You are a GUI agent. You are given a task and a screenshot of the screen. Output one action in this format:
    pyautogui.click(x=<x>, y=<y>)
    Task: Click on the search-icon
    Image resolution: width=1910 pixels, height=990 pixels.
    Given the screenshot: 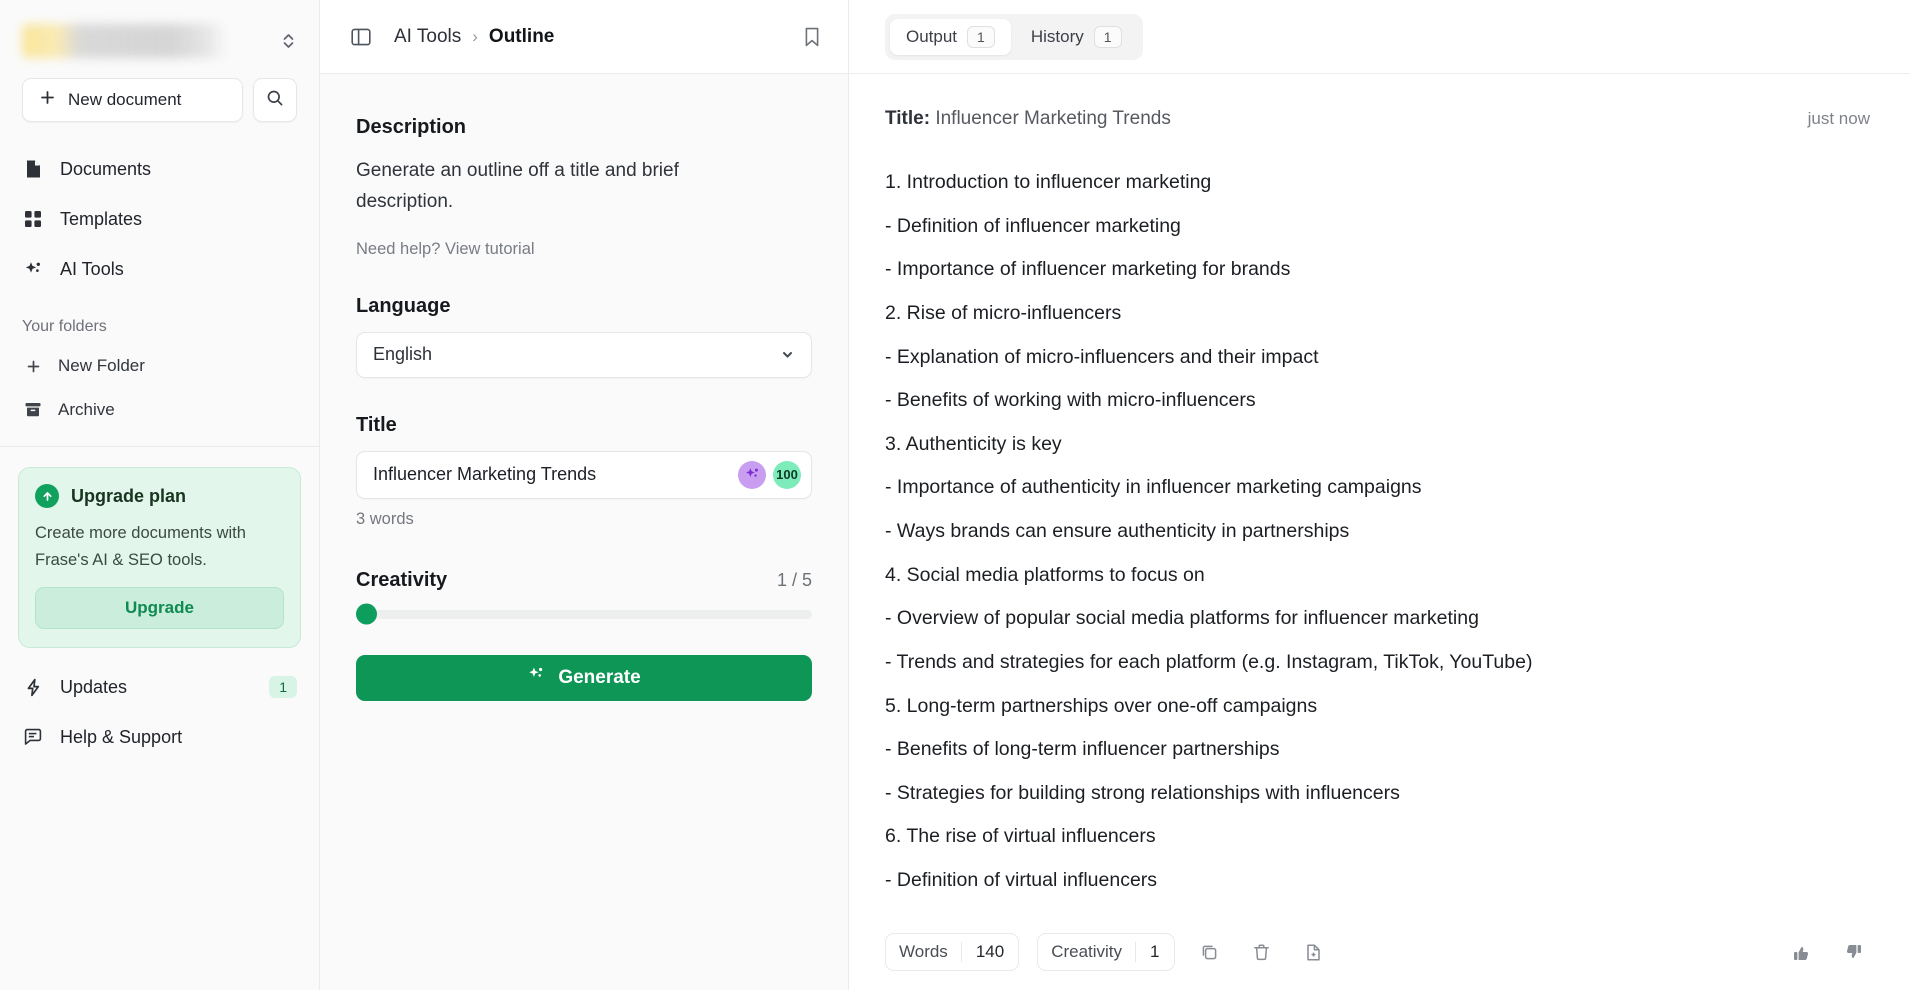 What is the action you would take?
    pyautogui.click(x=275, y=100)
    